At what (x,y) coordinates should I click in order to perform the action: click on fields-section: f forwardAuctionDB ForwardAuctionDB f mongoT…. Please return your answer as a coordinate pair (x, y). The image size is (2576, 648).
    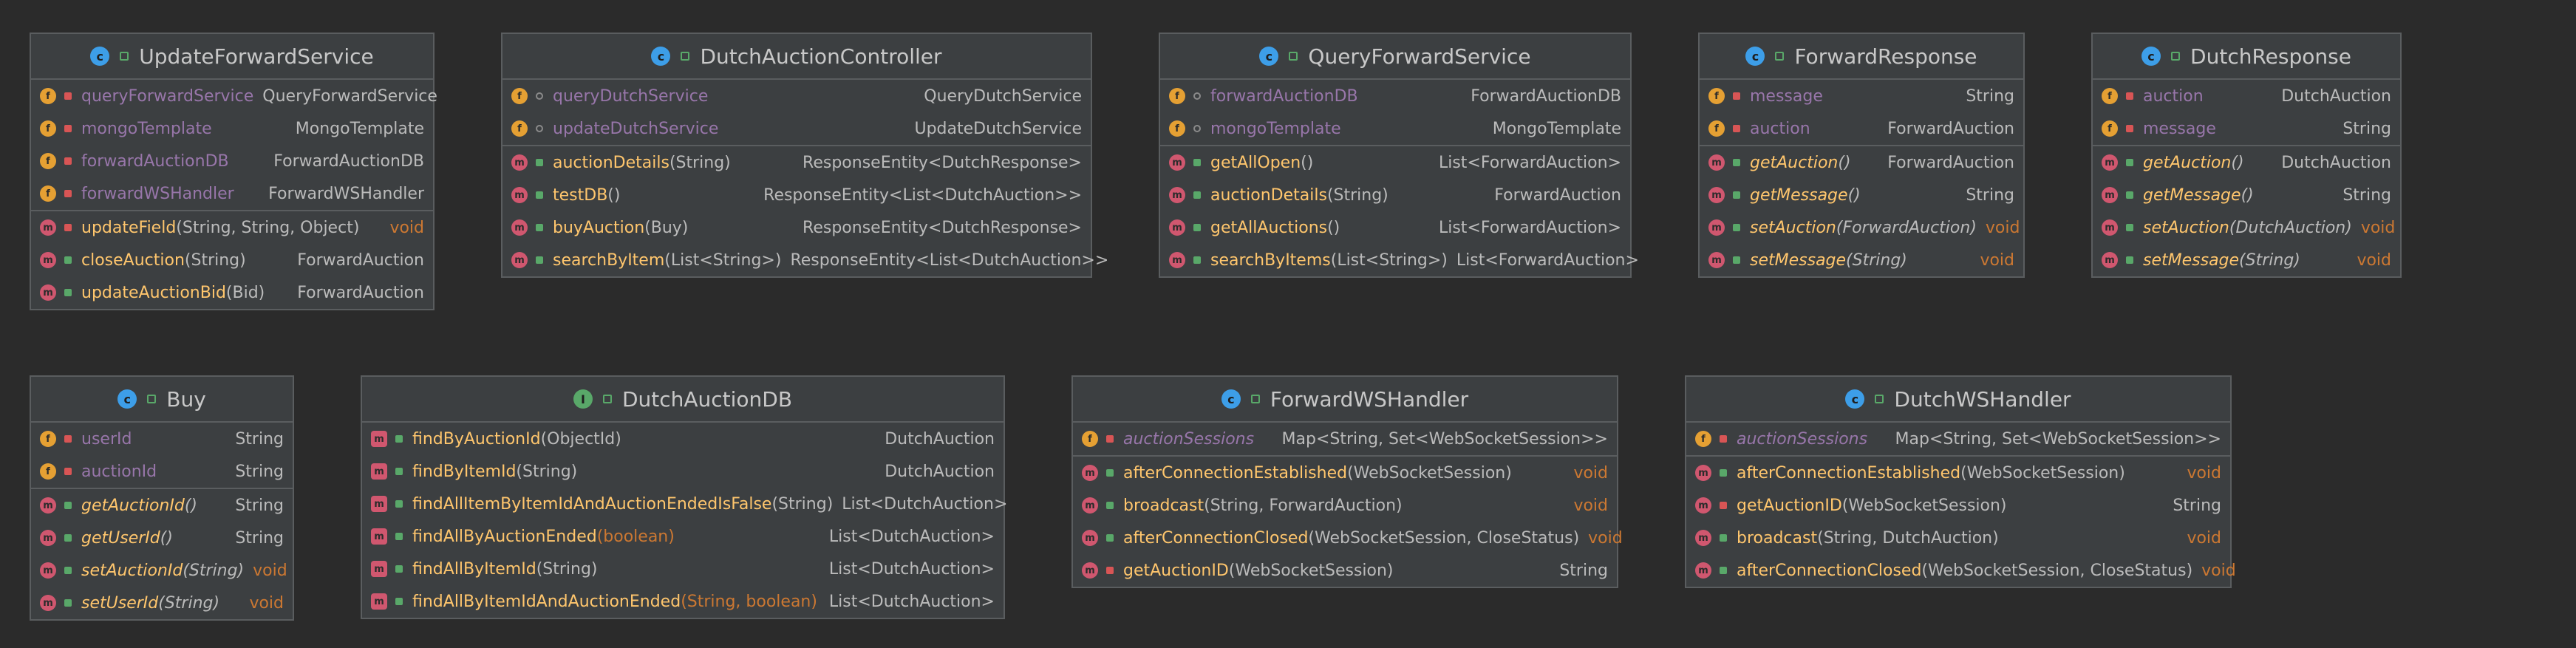
    Looking at the image, I should click on (1395, 113).